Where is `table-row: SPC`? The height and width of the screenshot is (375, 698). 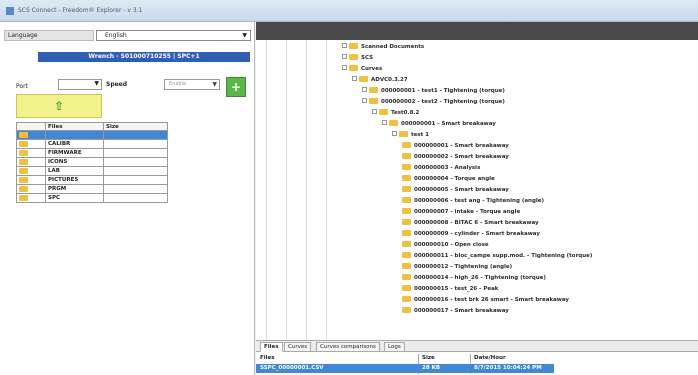 table-row: SPC is located at coordinates (92, 198).